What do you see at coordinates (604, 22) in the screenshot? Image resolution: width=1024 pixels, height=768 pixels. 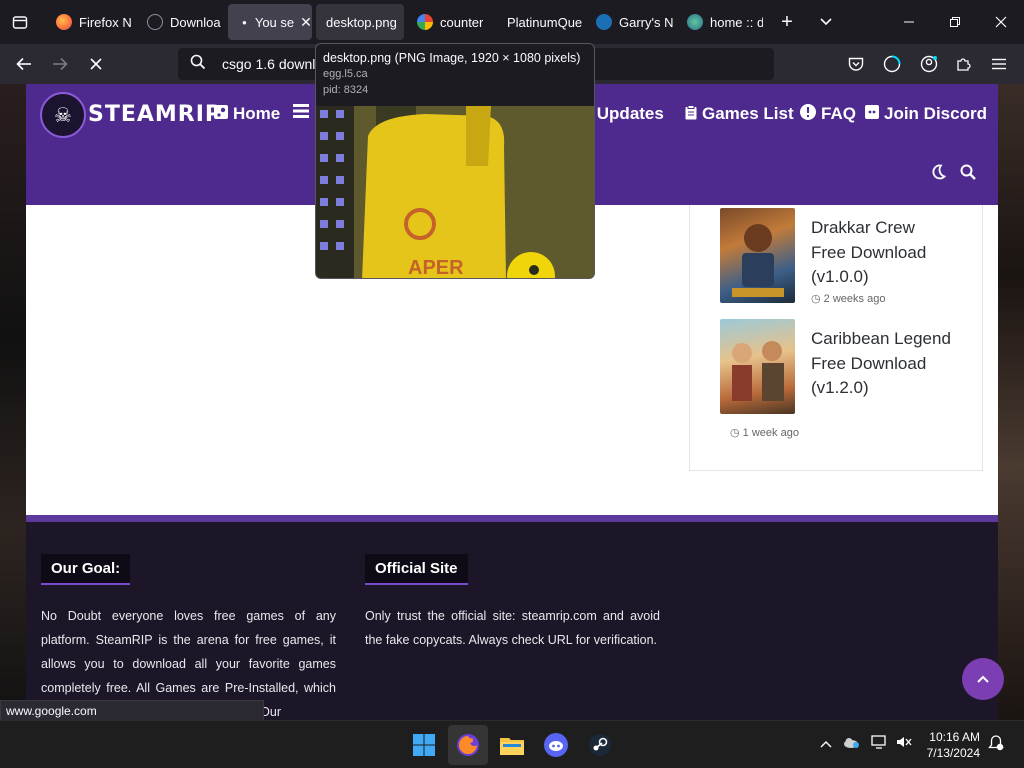 I see `steam-icon` at bounding box center [604, 22].